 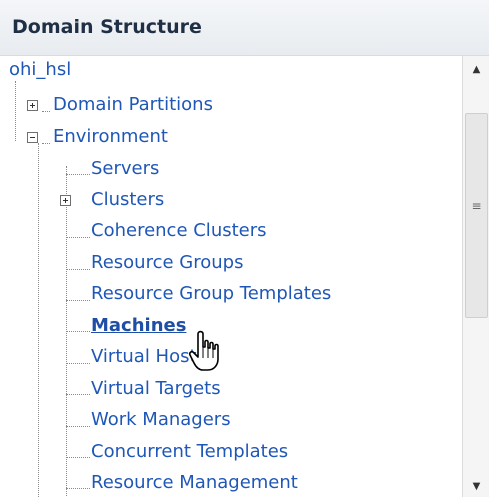 I want to click on scroll-down-button: ▼, so click(x=476, y=487).